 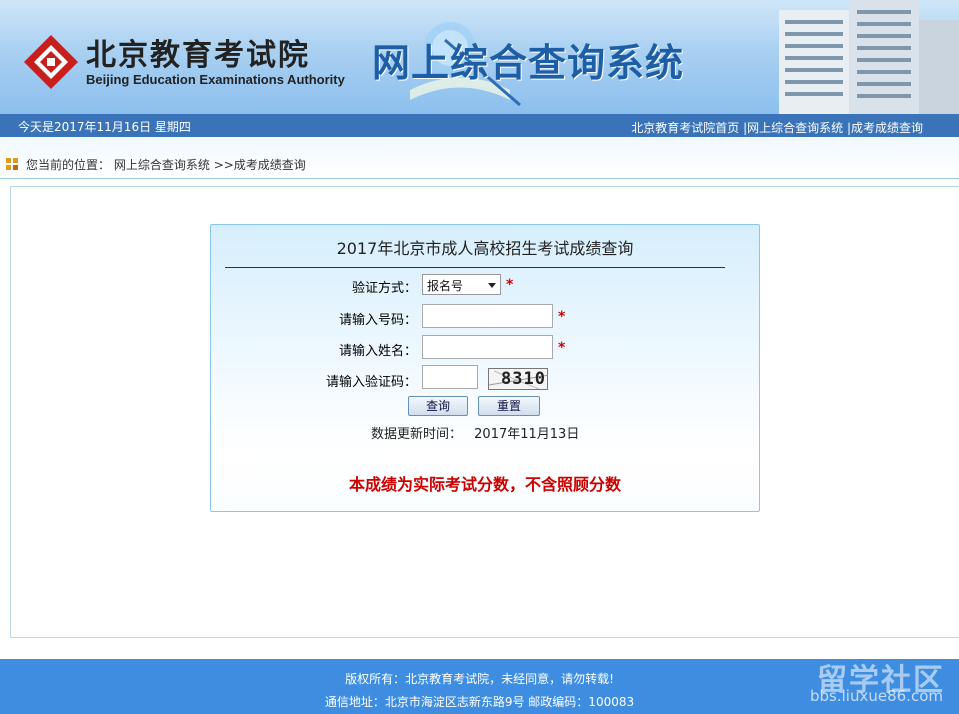 What do you see at coordinates (869, 57) in the screenshot?
I see `building-image` at bounding box center [869, 57].